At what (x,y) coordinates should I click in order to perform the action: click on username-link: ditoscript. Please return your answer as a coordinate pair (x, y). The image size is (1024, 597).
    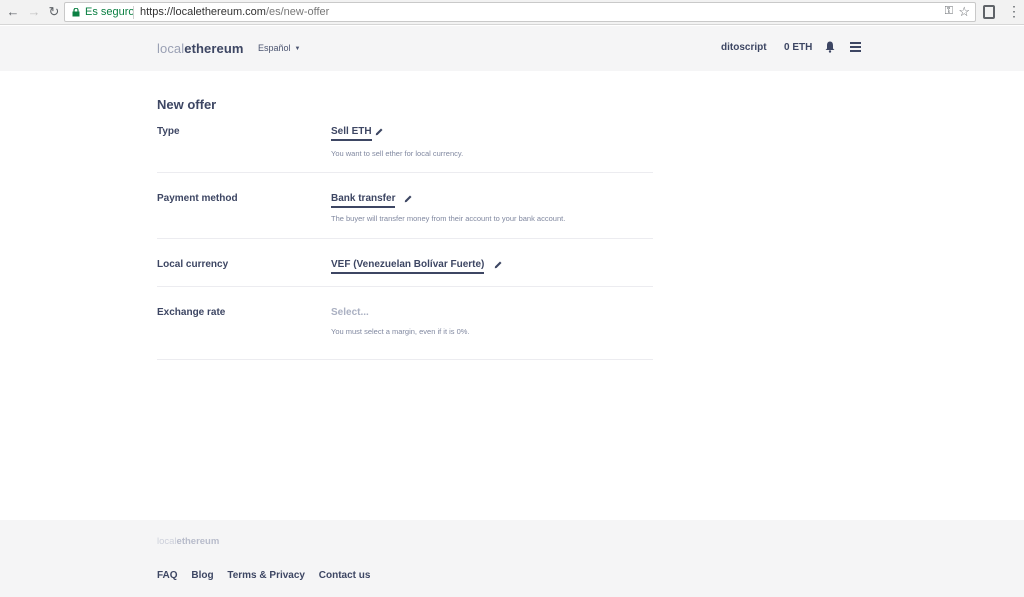
    Looking at the image, I should click on (744, 47).